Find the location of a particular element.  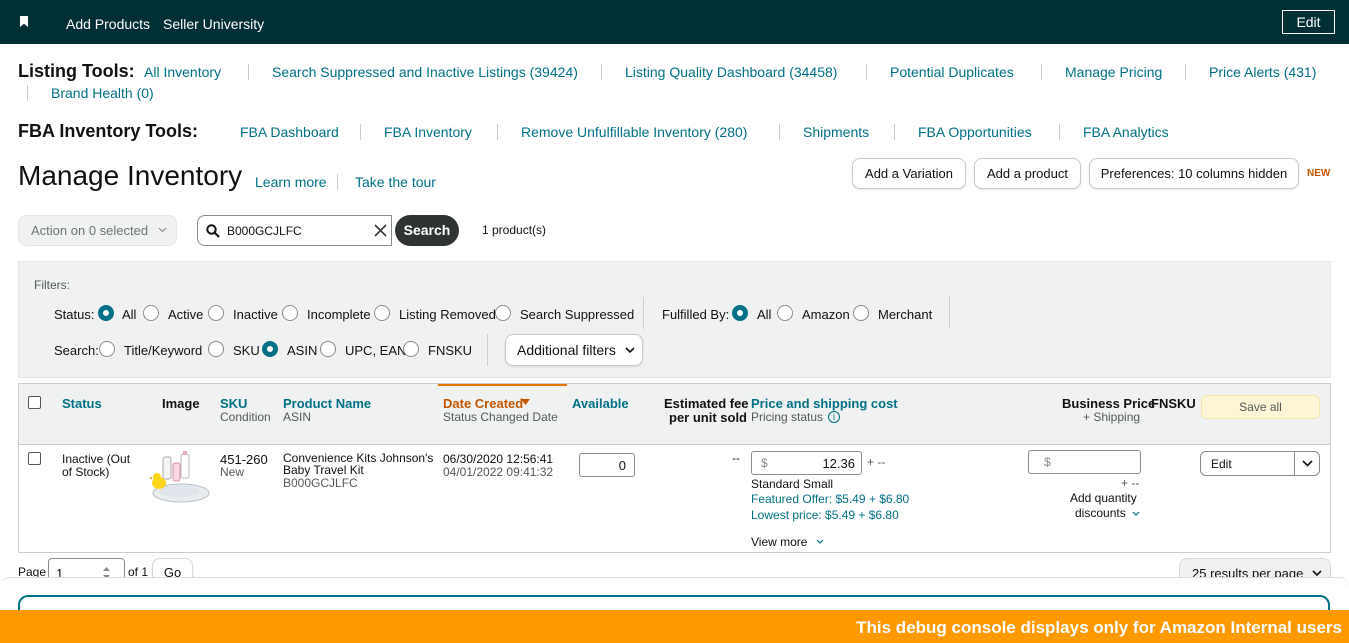

radio-label: ASIN is located at coordinates (302, 350).